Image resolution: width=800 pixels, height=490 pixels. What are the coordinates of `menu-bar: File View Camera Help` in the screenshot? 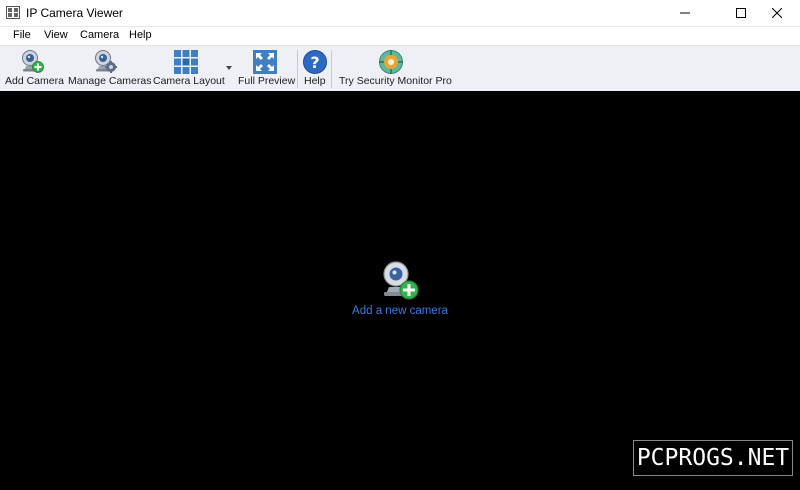 It's located at (400, 36).